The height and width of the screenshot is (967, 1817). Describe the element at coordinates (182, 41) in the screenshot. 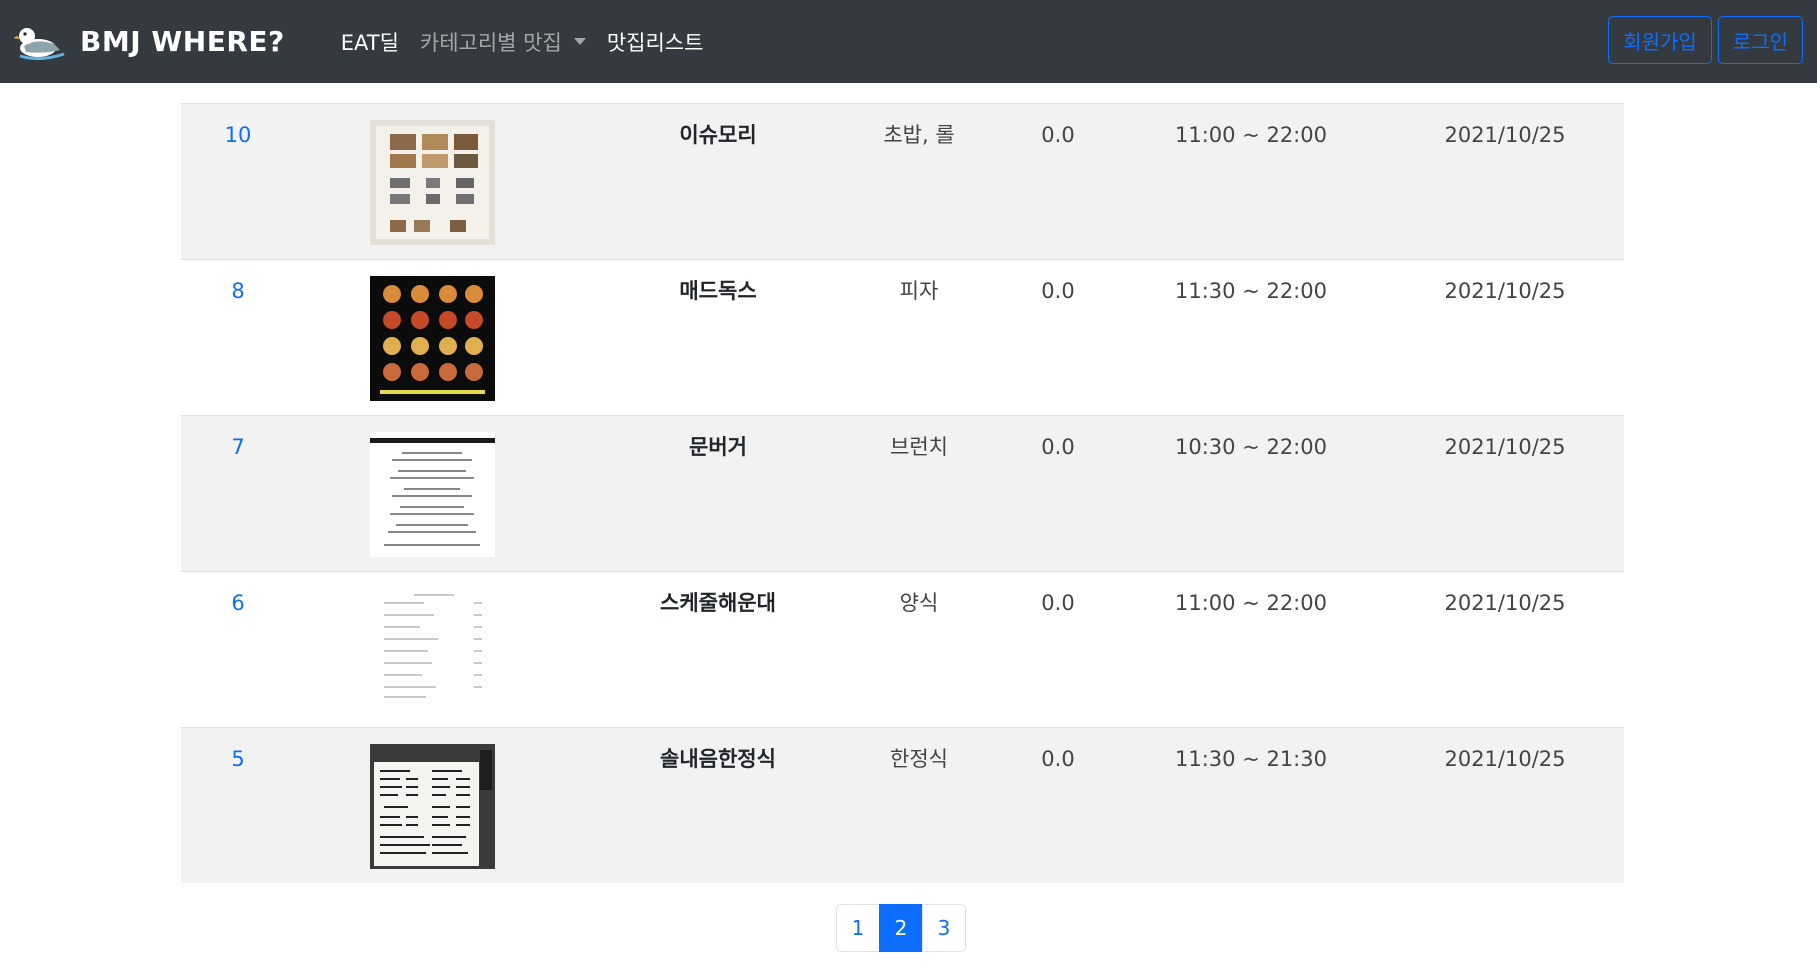

I see `brand-name: BMJ WHERE?` at that location.